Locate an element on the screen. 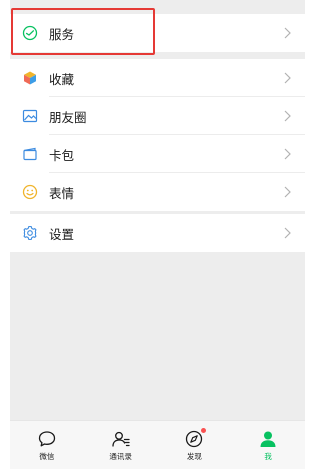 This screenshot has width=320, height=469. row-services-label: 服务 is located at coordinates (62, 34).